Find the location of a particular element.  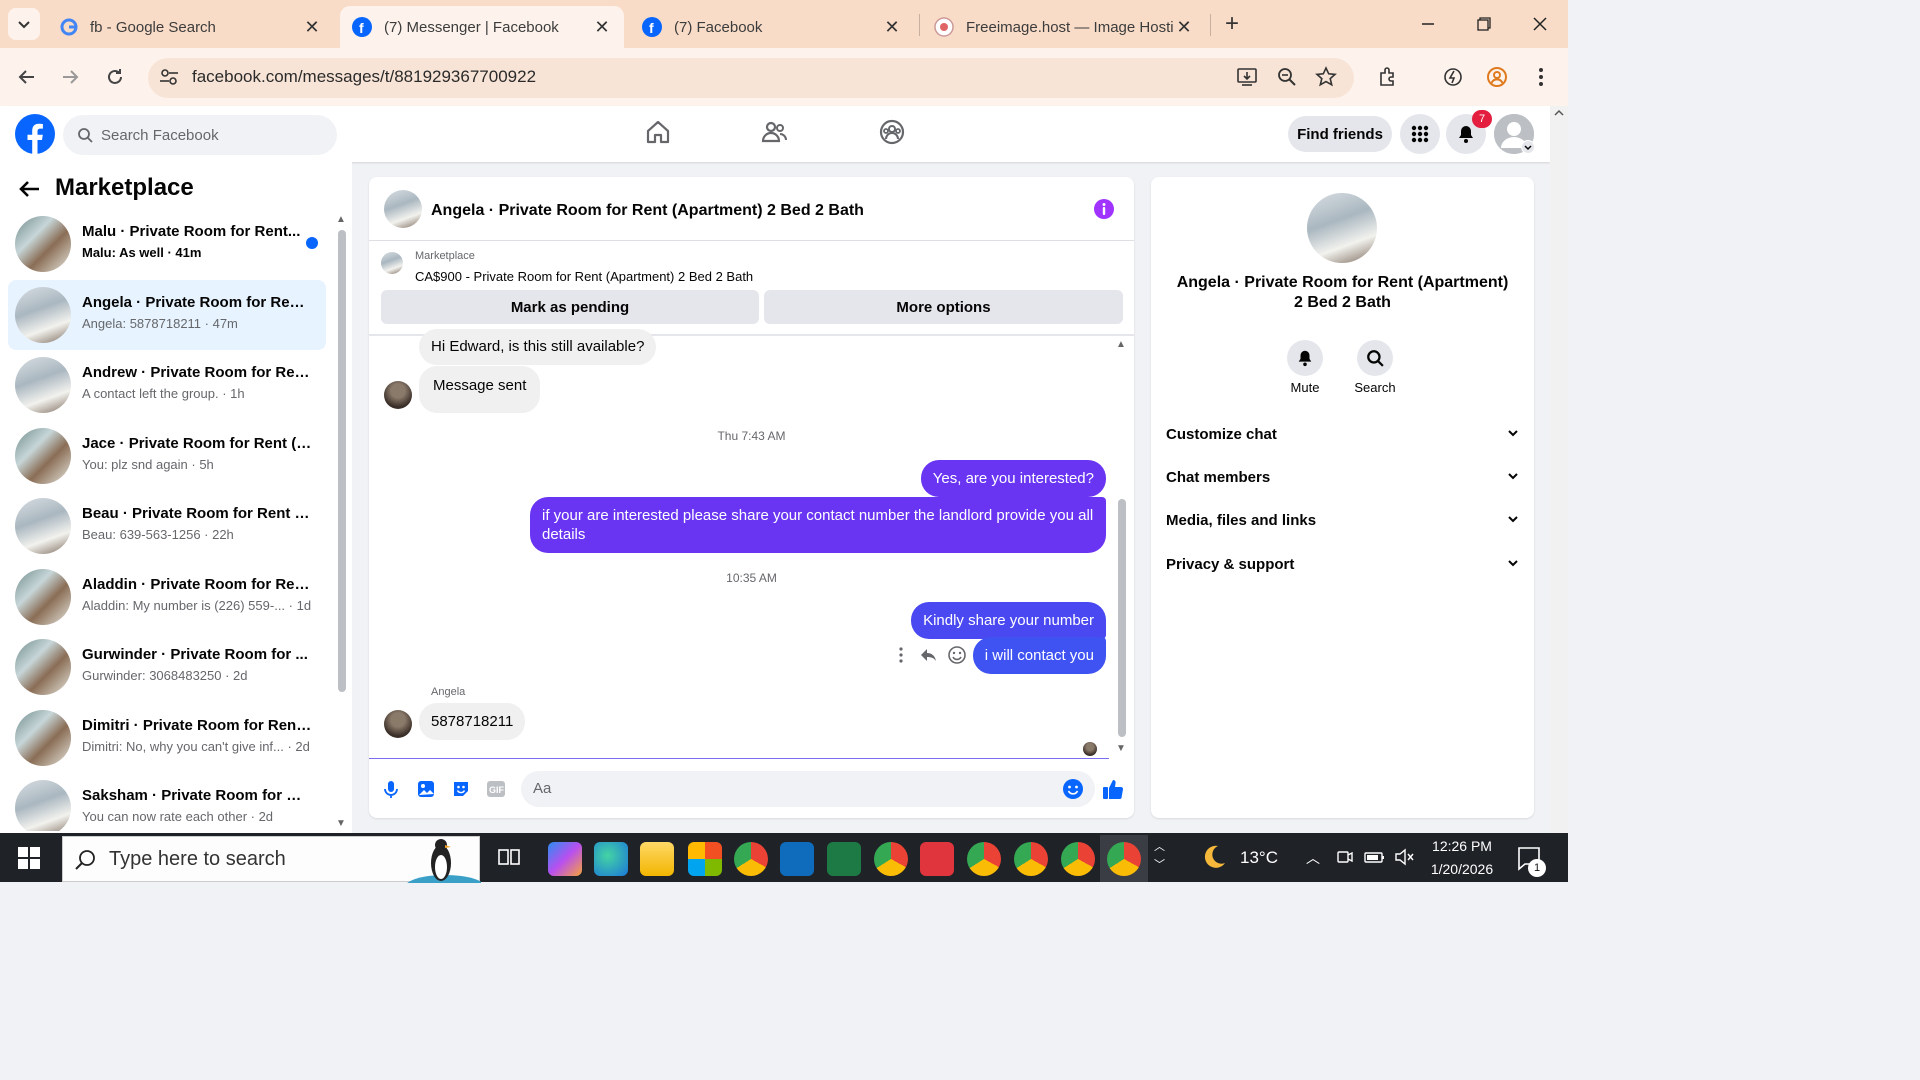

photo-icon is located at coordinates (426, 789).